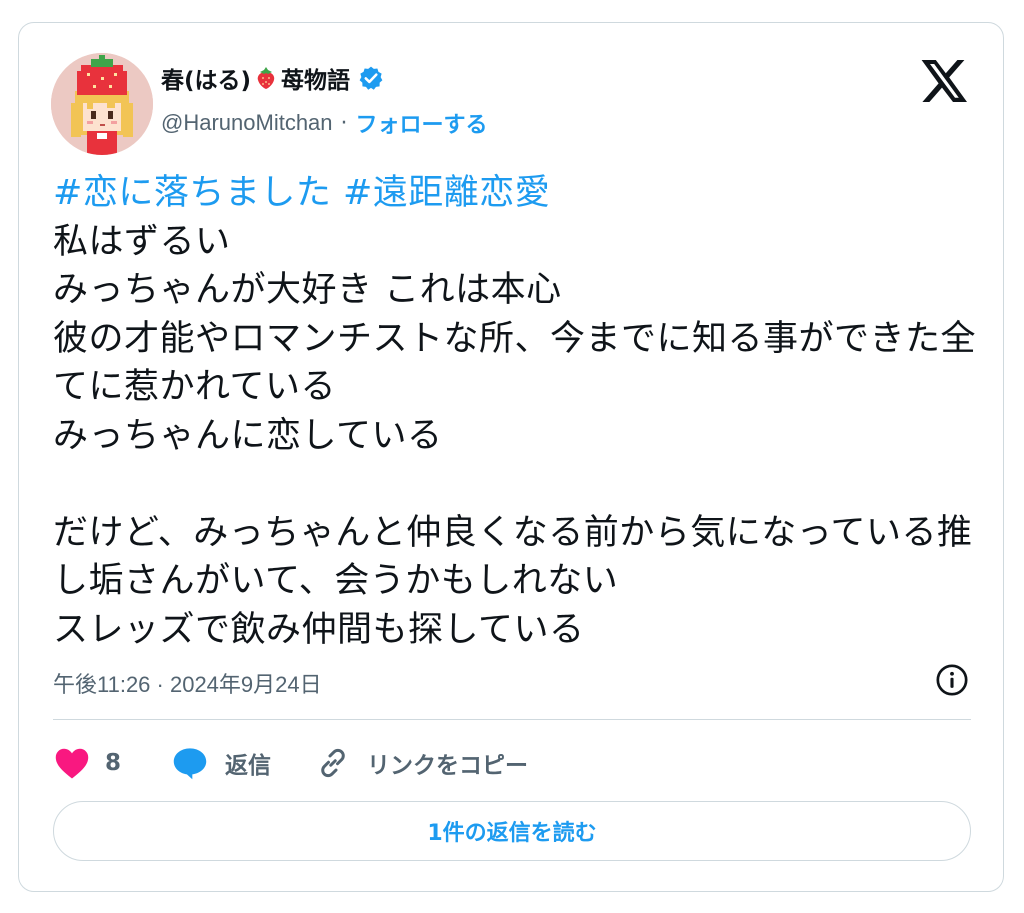 Image resolution: width=1024 pixels, height=913 pixels. What do you see at coordinates (72, 763) in the screenshot?
I see `heart-icon` at bounding box center [72, 763].